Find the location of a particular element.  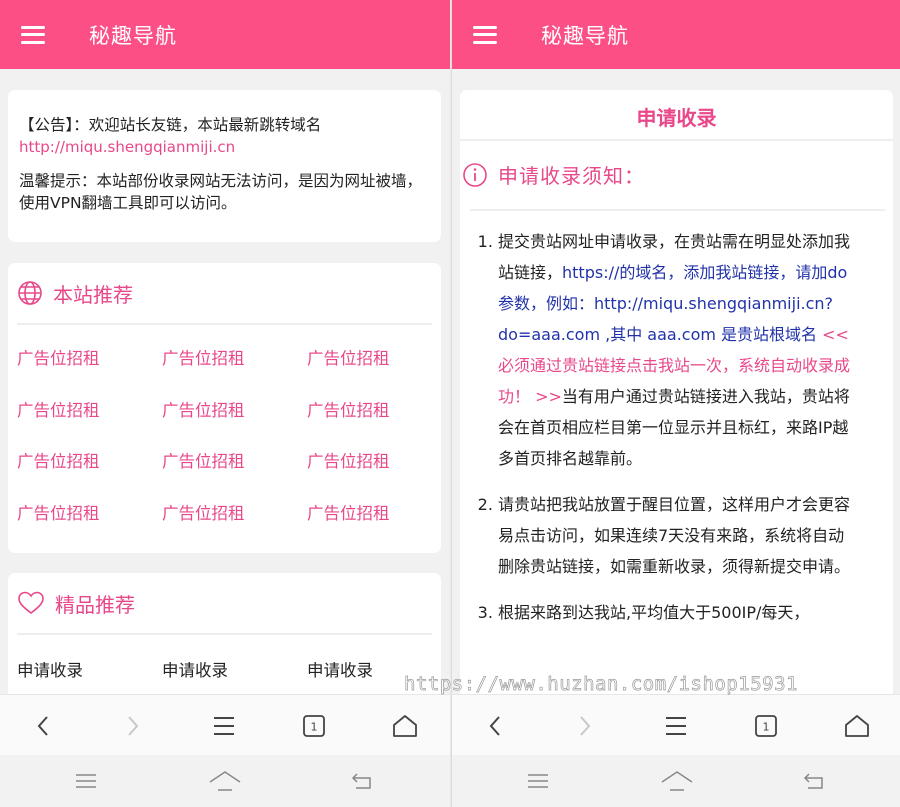

featured-card: 精品推荐 申请收录 申请收录 申请收录 is located at coordinates (224, 643).